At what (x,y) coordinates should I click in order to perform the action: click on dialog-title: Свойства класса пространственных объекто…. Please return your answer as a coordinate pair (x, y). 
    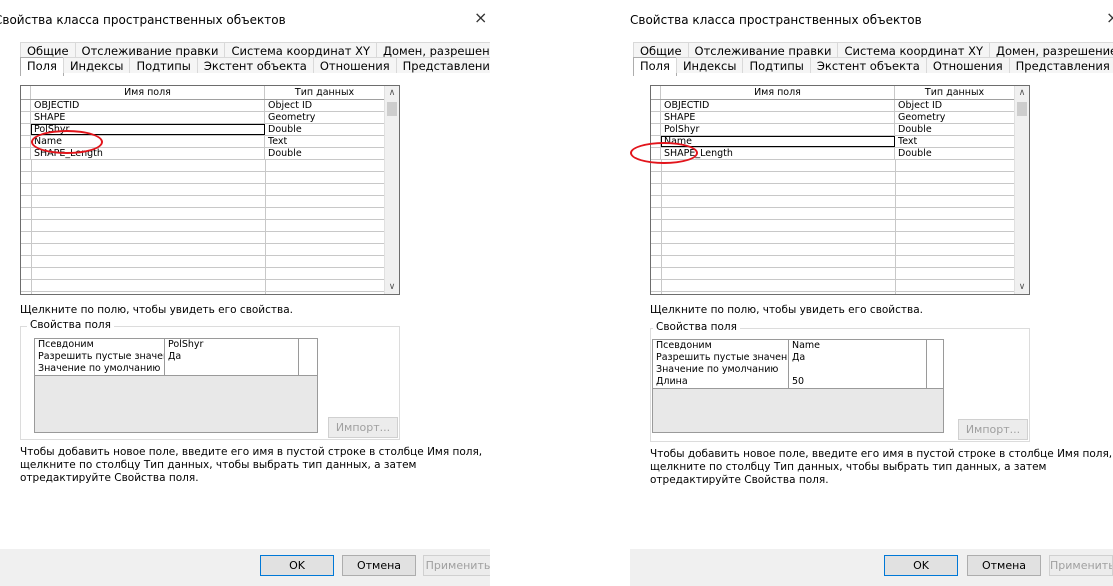
    Looking at the image, I should click on (143, 20).